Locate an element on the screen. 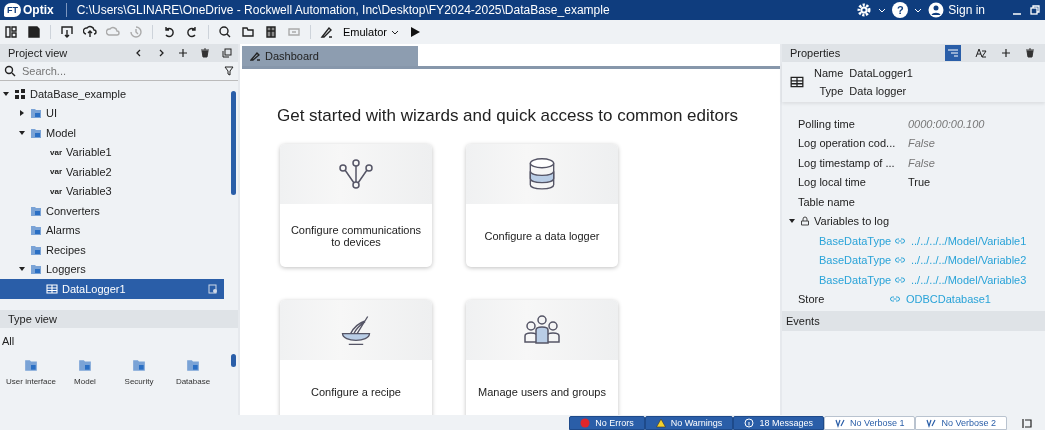  property-group: Variables to log is located at coordinates (851, 221).